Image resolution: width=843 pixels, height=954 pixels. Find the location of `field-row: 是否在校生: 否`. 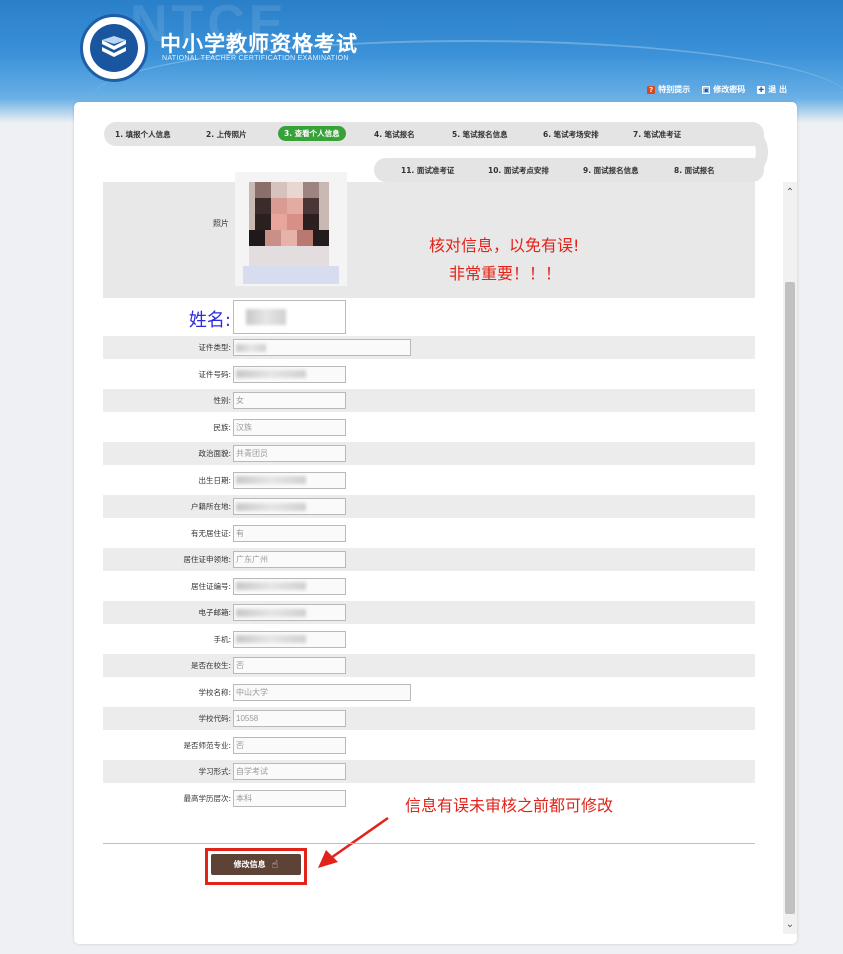

field-row: 是否在校生: 否 is located at coordinates (429, 665).